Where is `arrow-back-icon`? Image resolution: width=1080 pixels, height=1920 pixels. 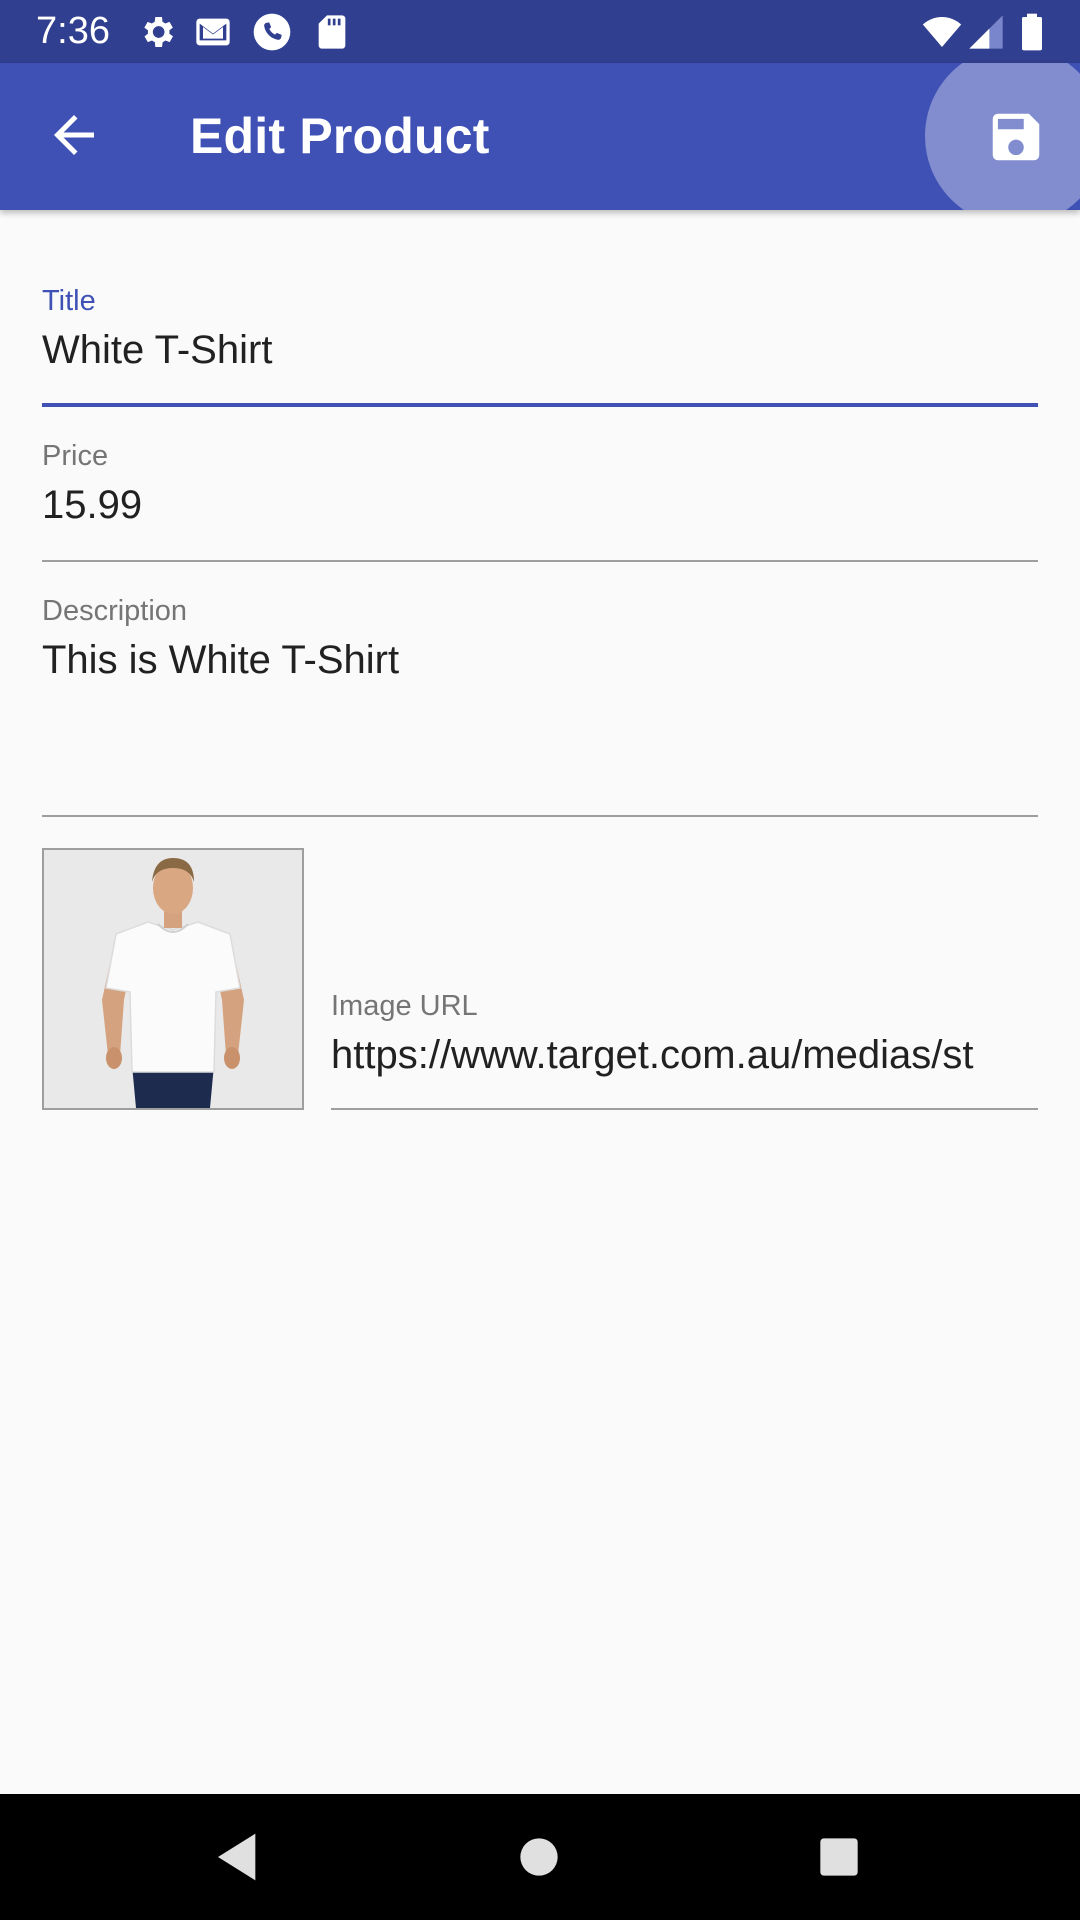 arrow-back-icon is located at coordinates (74, 135).